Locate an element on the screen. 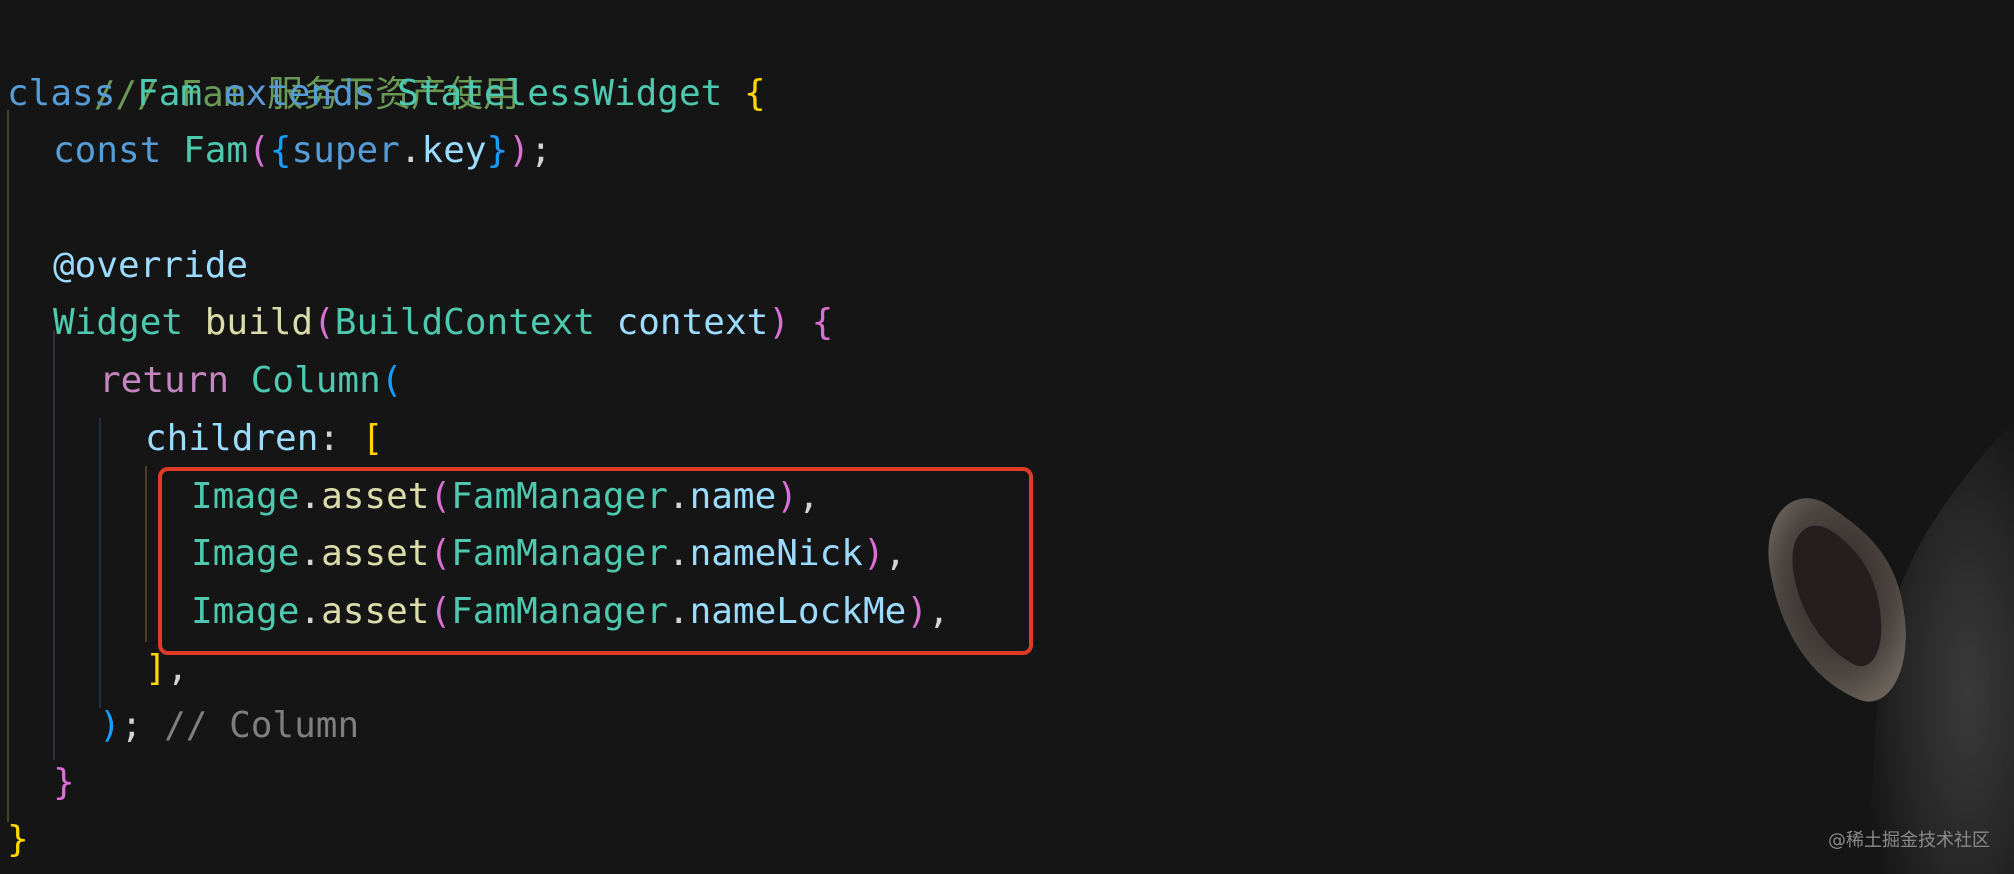  trailing-comment: // Column is located at coordinates (262, 725).